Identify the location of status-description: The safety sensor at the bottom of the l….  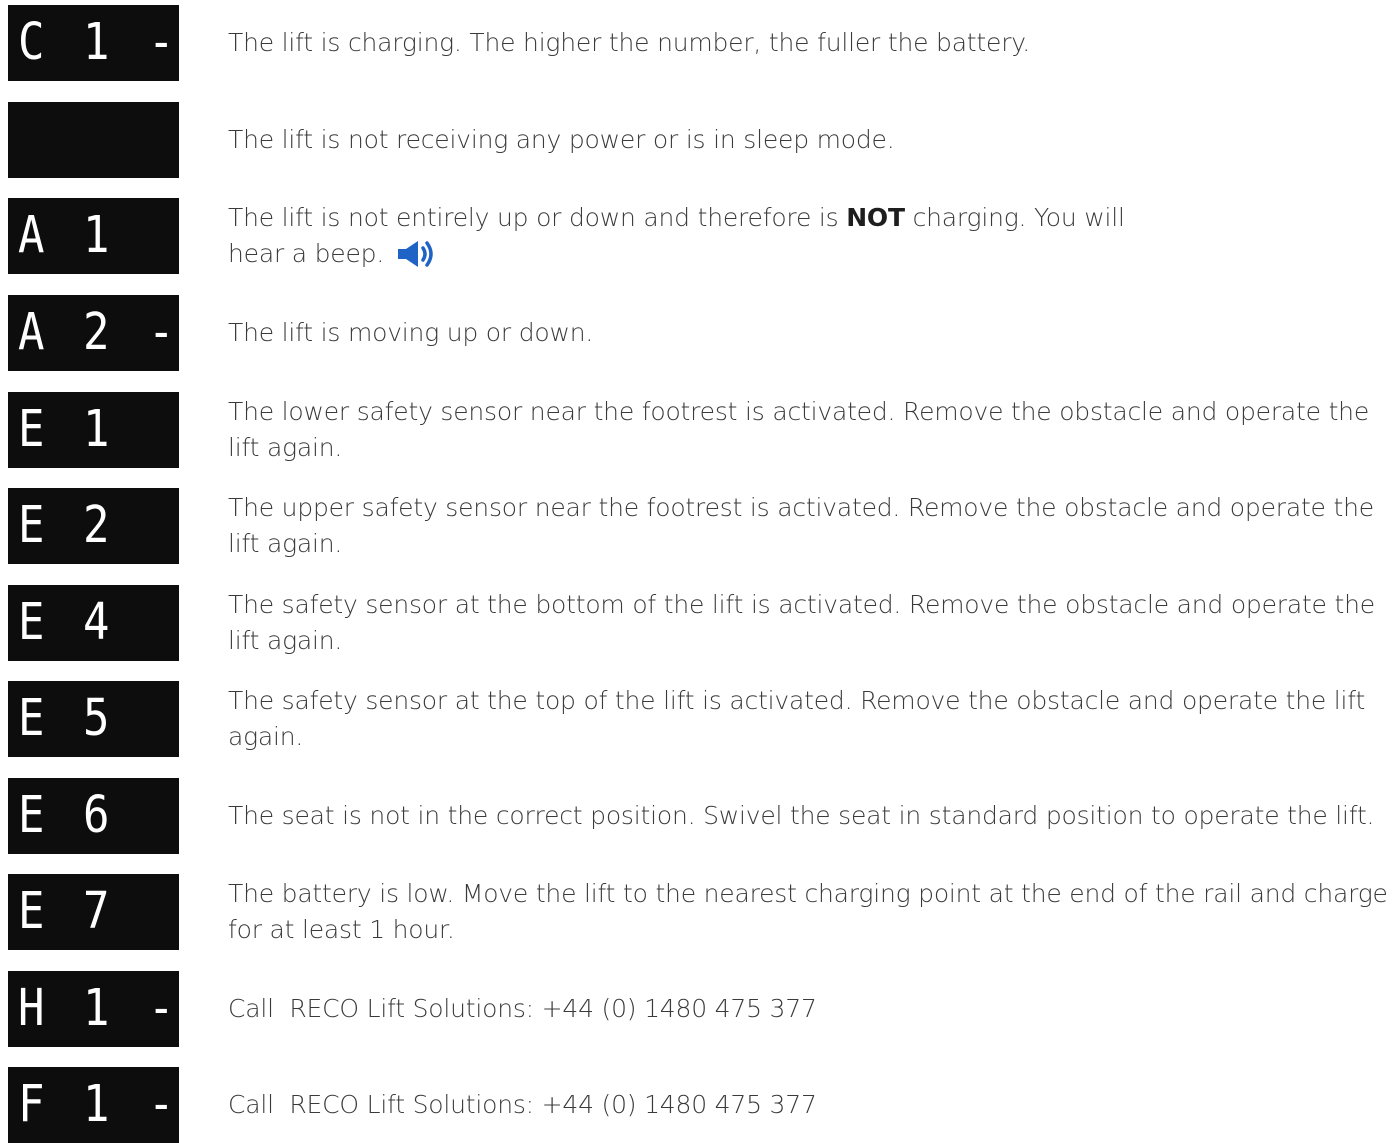
(808, 623).